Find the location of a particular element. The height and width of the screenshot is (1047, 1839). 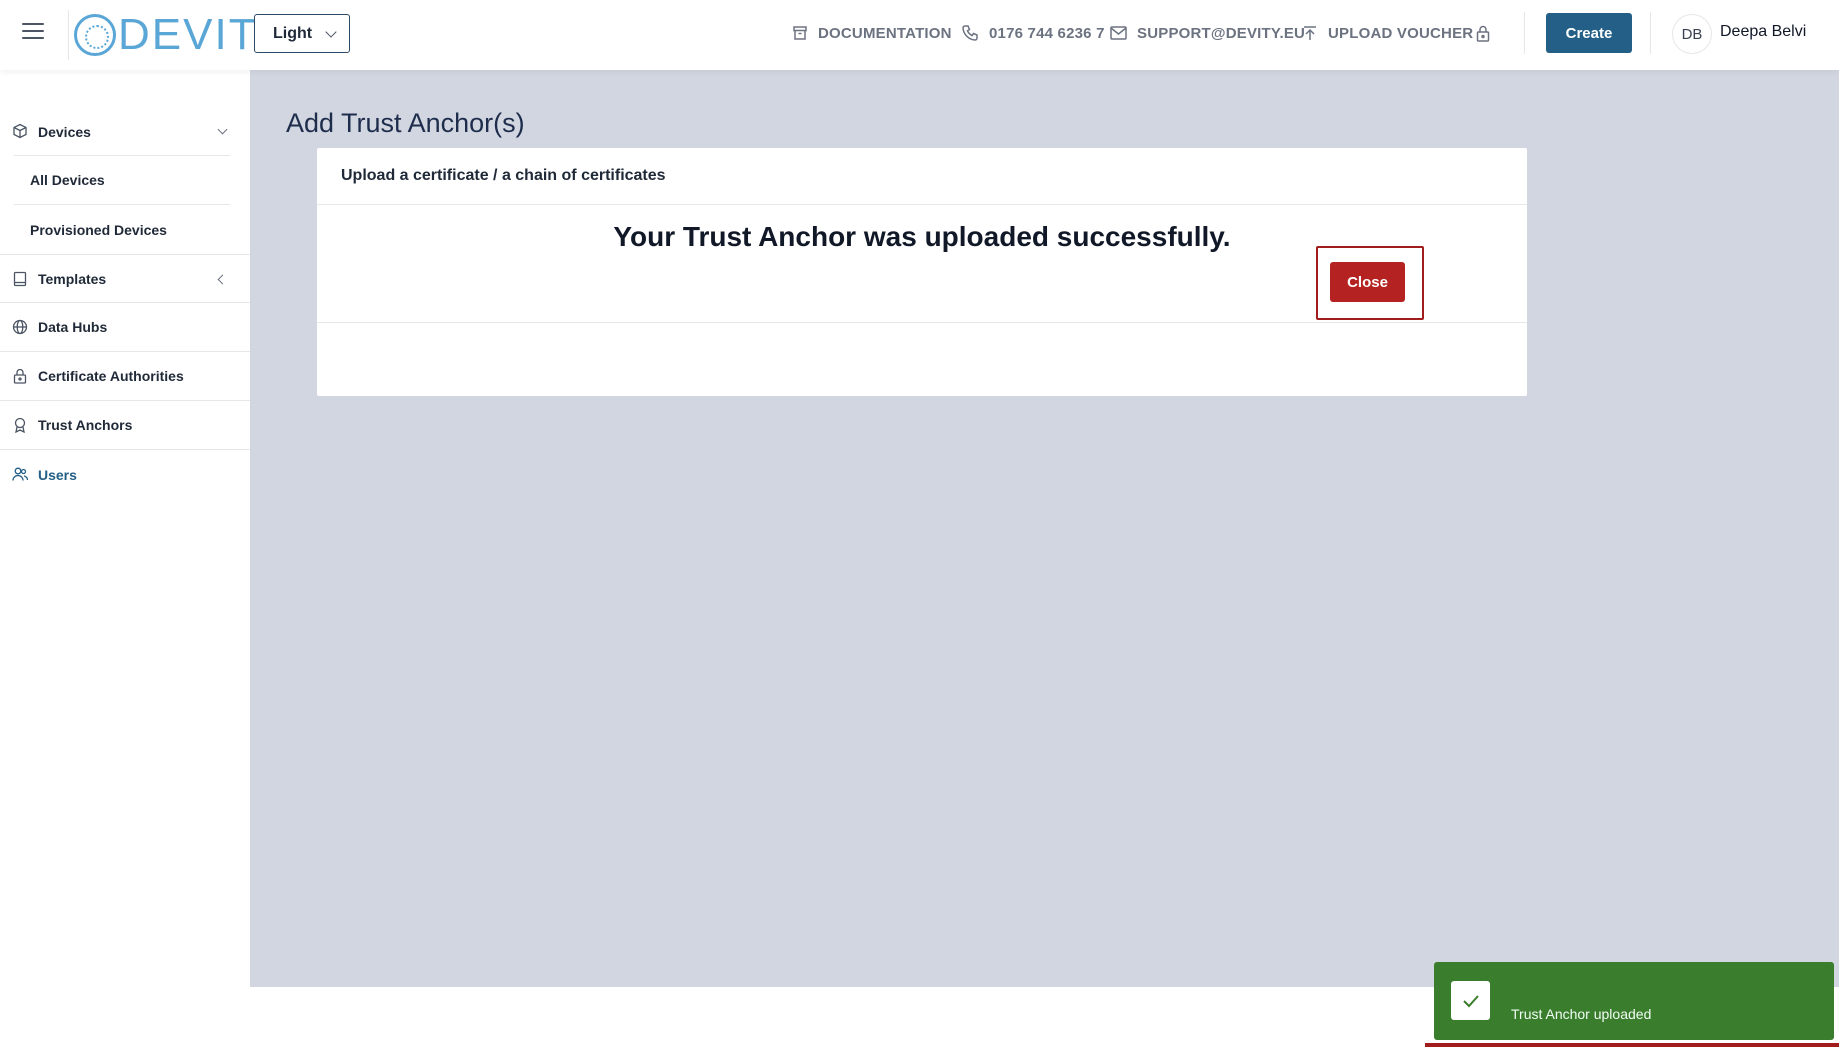

toast-progress-bar is located at coordinates (1632, 1045).